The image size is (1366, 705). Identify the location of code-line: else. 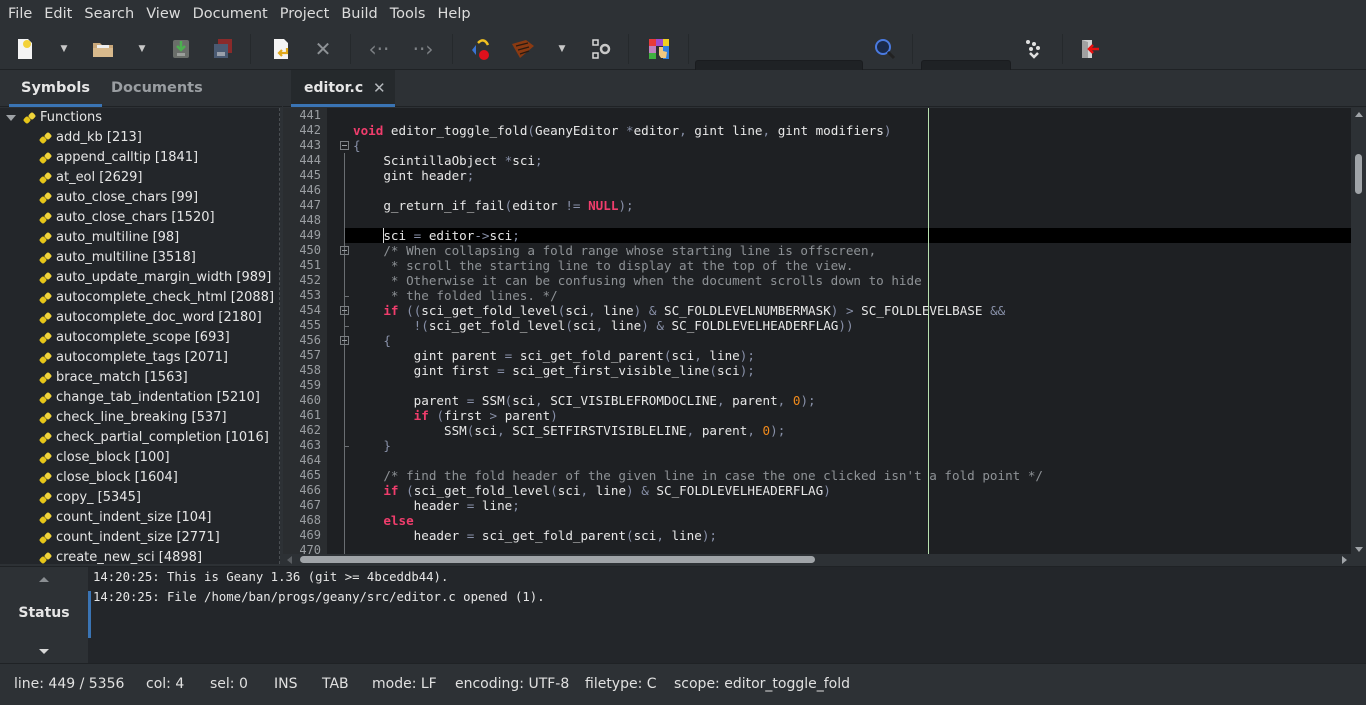
(848, 520).